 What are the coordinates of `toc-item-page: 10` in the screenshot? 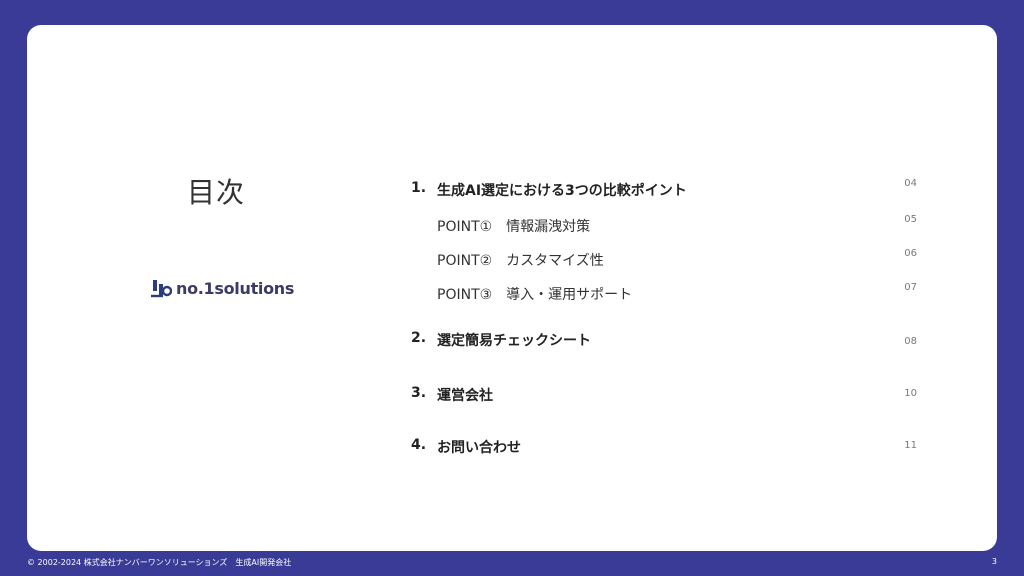 It's located at (910, 393).